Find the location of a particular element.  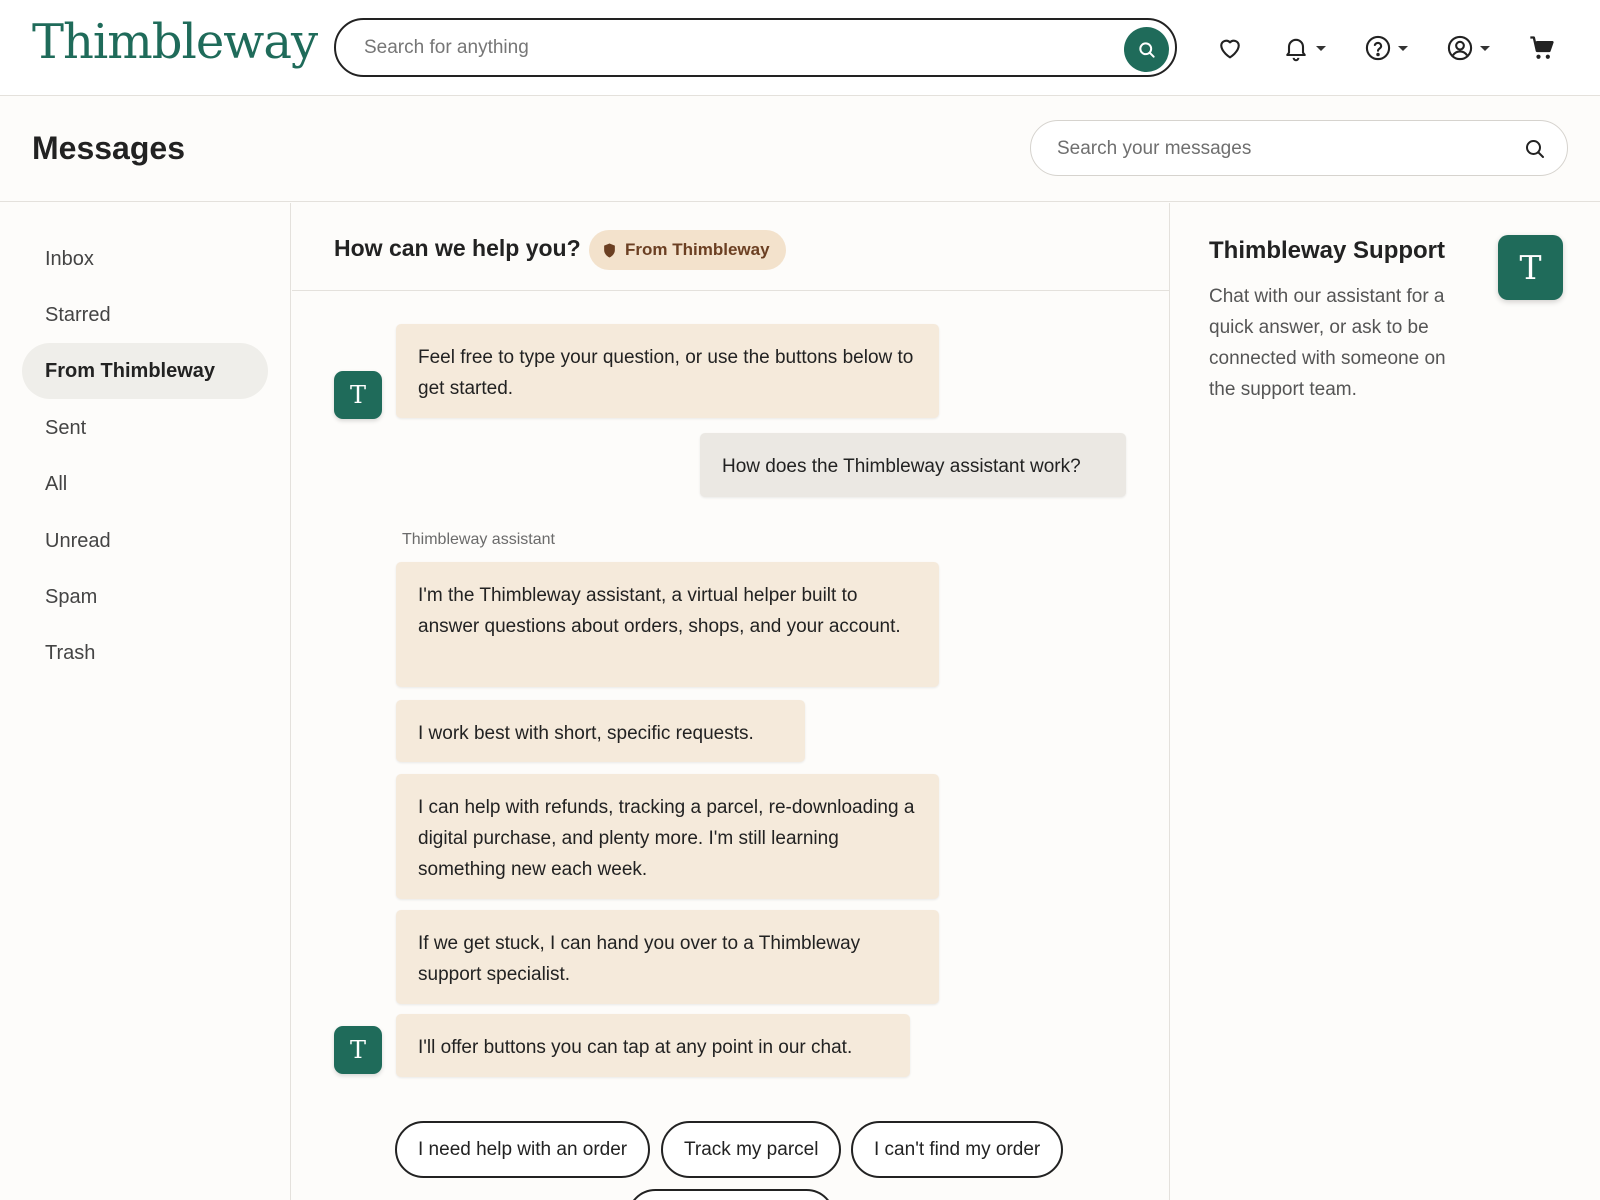

sidebar-item-from-thimbleway: From Thimbleway is located at coordinates (145, 371).